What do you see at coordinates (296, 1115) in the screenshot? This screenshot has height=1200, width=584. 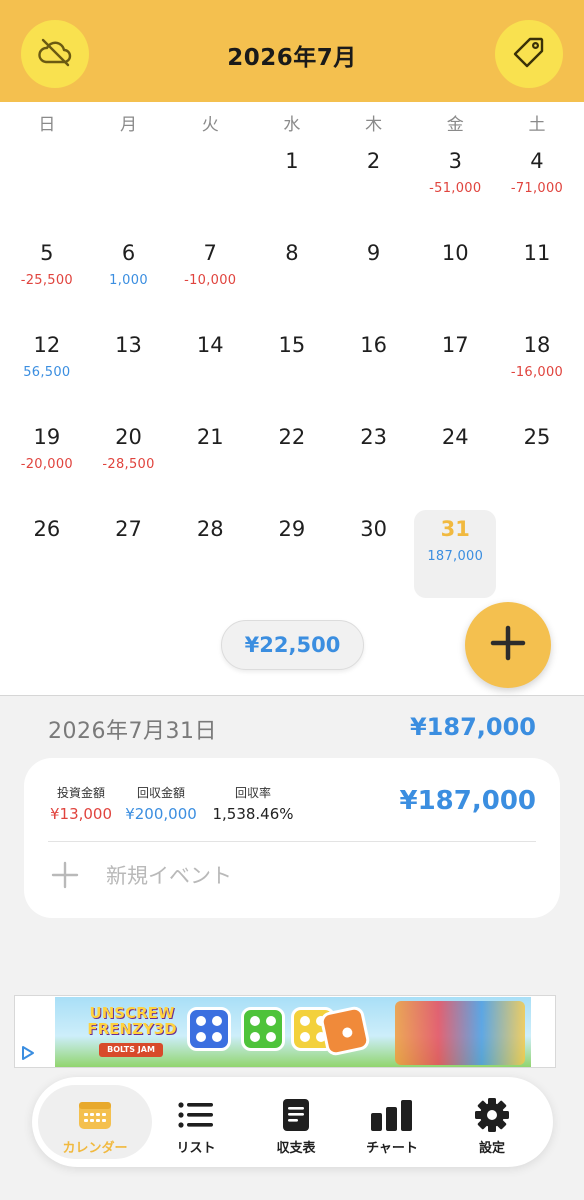 I see `document-icon` at bounding box center [296, 1115].